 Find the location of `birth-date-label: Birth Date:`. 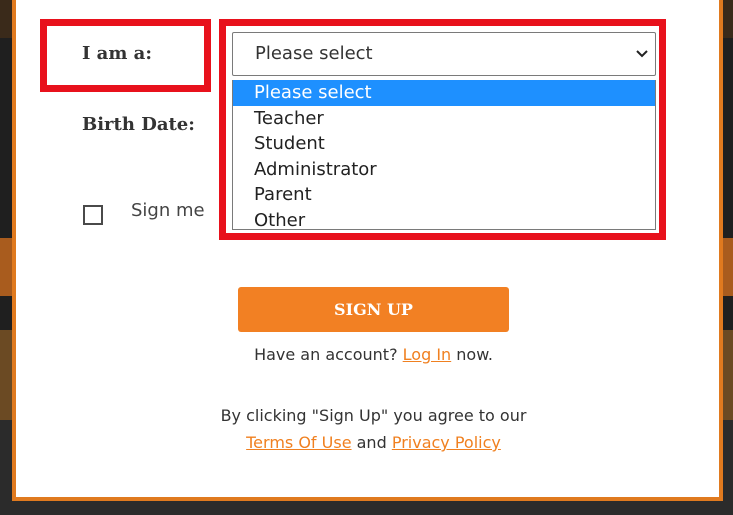

birth-date-label: Birth Date: is located at coordinates (138, 124).